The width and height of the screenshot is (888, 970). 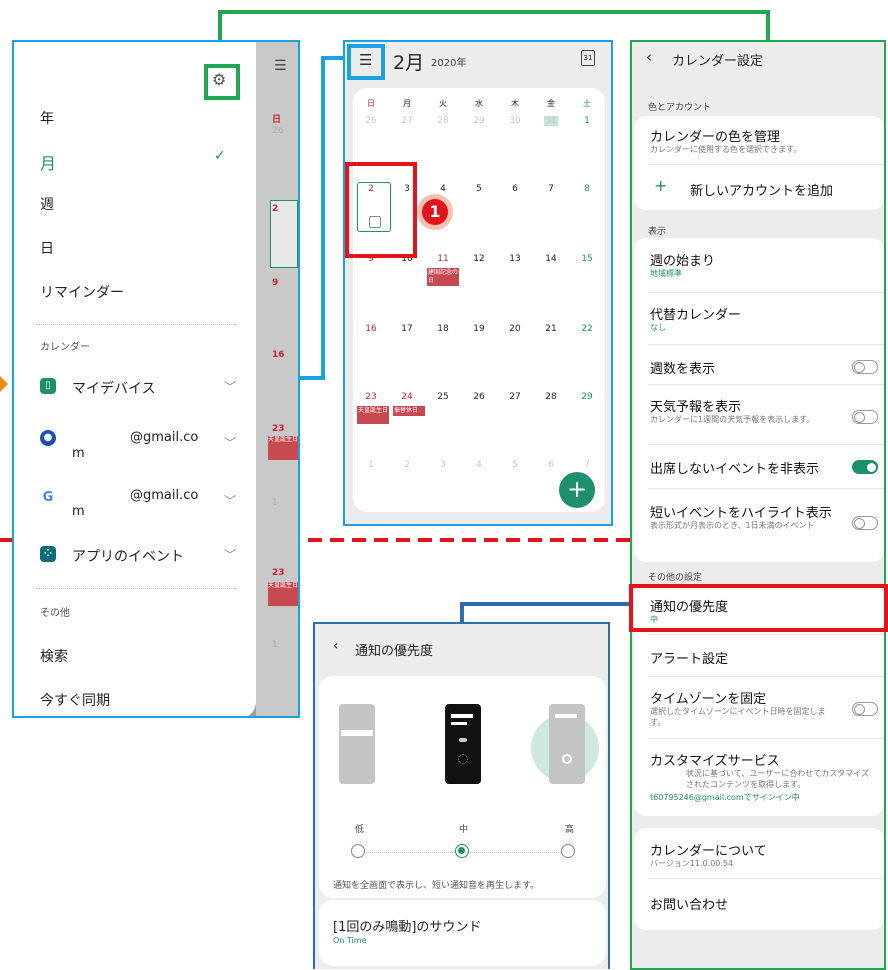 What do you see at coordinates (689, 657) in the screenshot?
I see `alert-settings: アラート設定` at bounding box center [689, 657].